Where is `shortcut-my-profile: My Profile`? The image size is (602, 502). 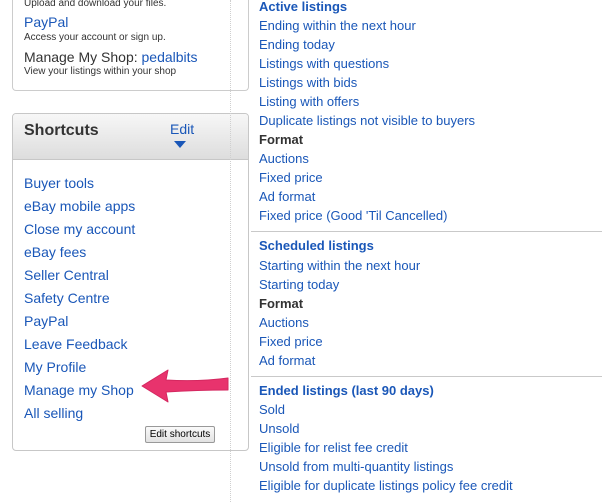
shortcut-my-profile: My Profile is located at coordinates (55, 367).